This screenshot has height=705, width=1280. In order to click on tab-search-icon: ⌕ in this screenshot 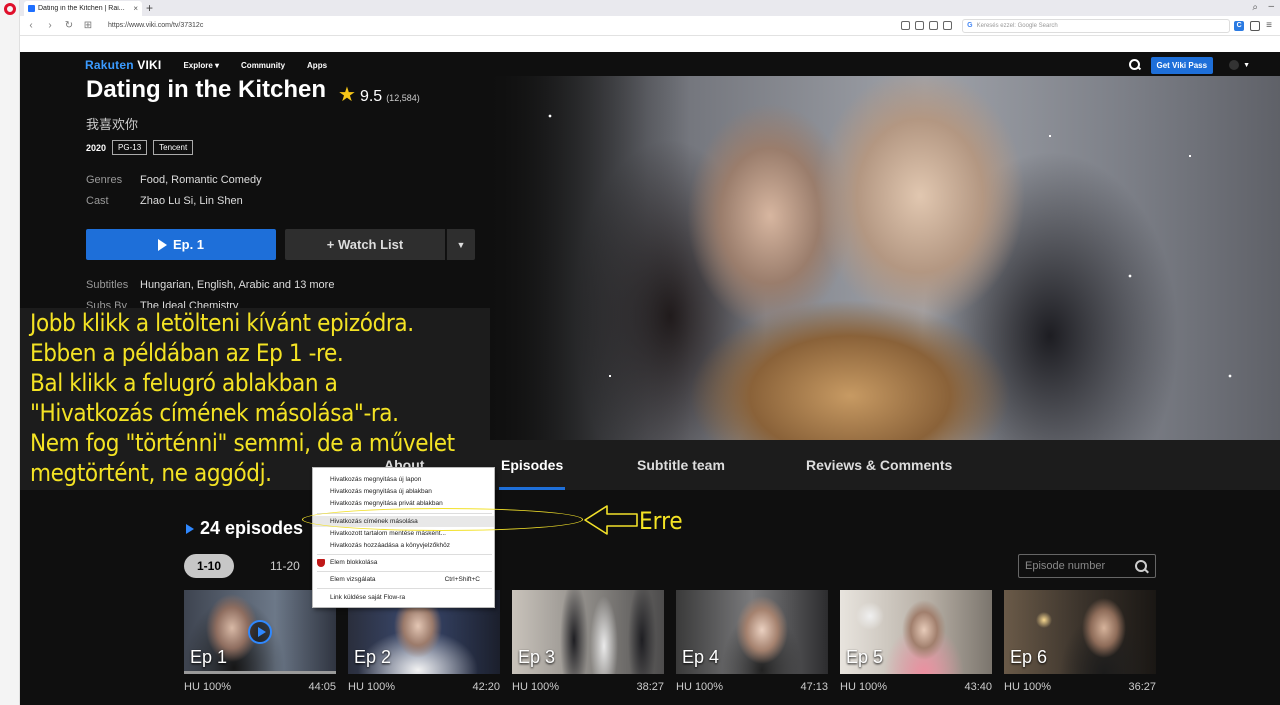, I will do `click(1255, 7)`.